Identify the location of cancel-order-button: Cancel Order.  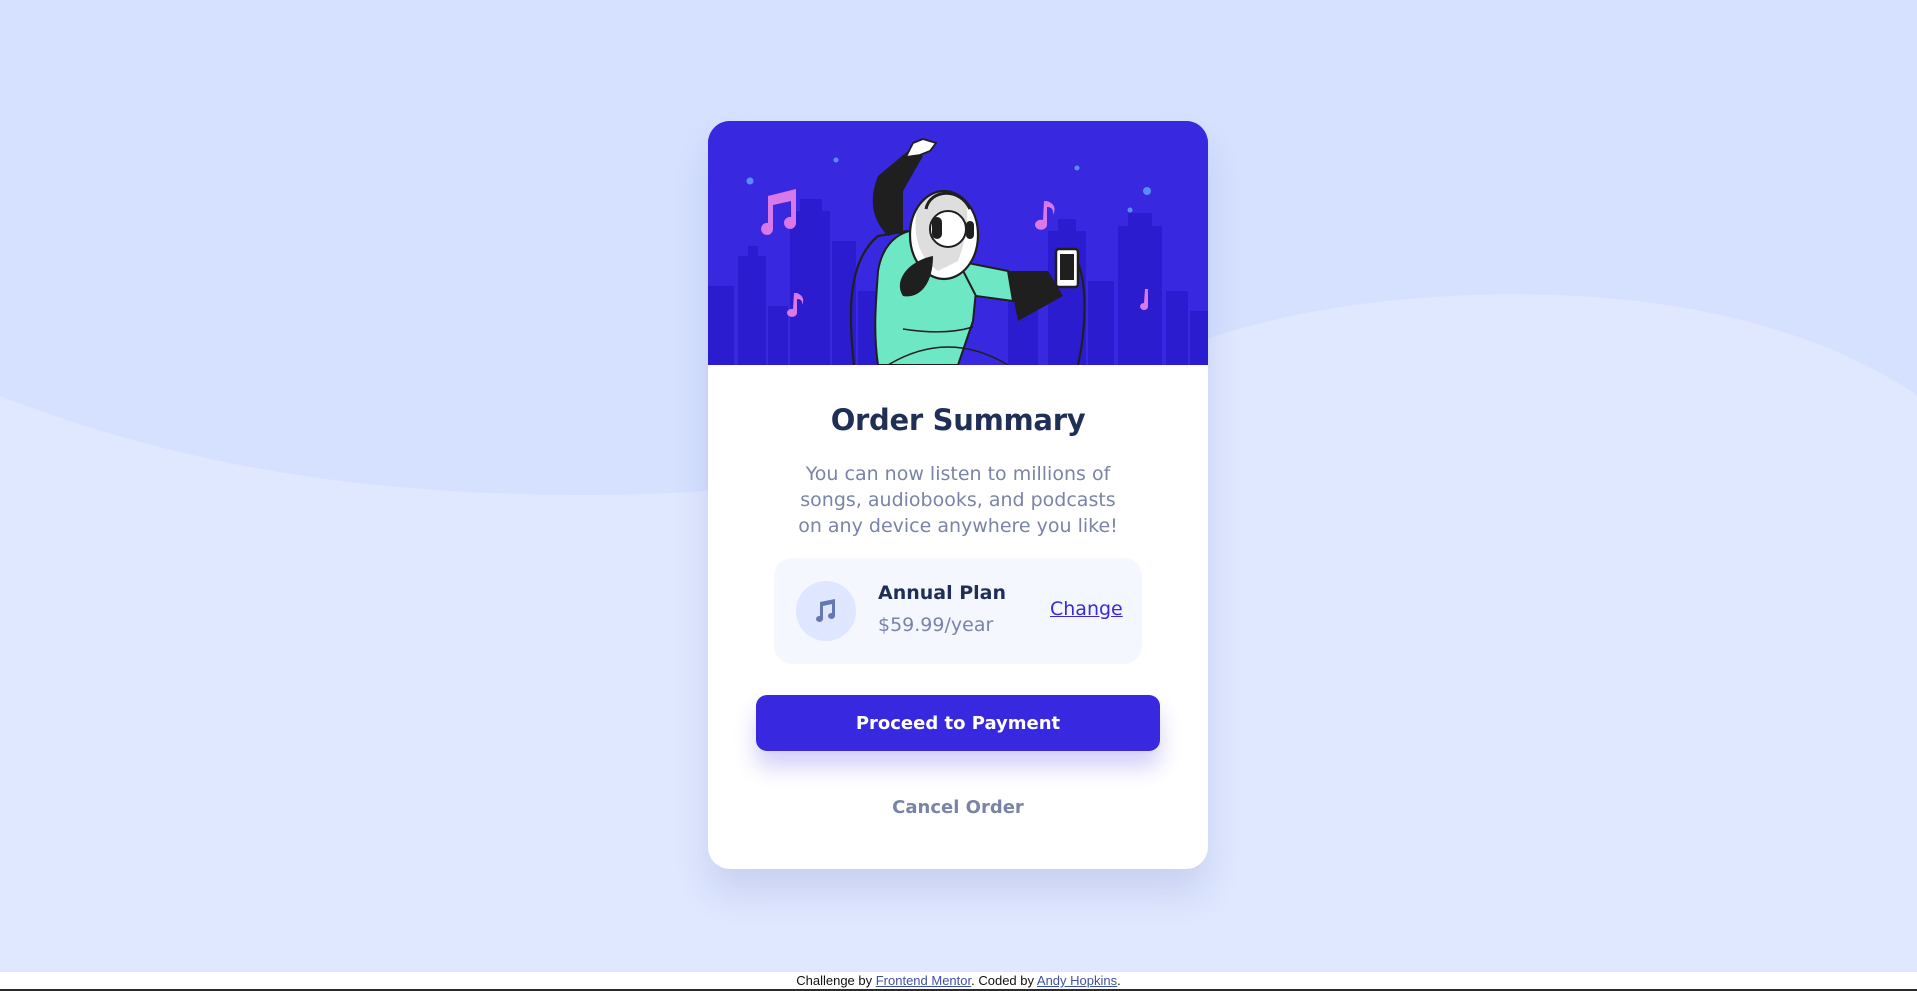
(958, 807).